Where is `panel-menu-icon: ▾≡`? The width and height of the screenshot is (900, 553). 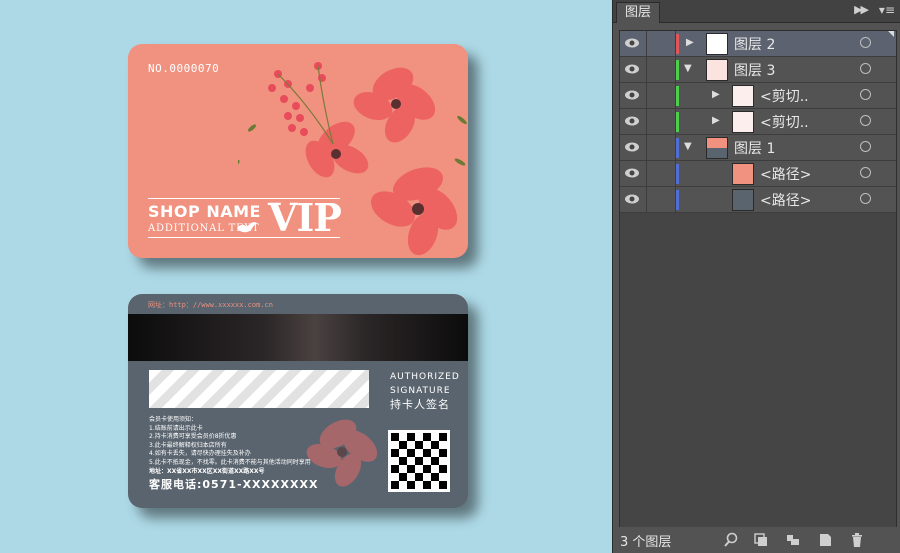 panel-menu-icon: ▾≡ is located at coordinates (887, 10).